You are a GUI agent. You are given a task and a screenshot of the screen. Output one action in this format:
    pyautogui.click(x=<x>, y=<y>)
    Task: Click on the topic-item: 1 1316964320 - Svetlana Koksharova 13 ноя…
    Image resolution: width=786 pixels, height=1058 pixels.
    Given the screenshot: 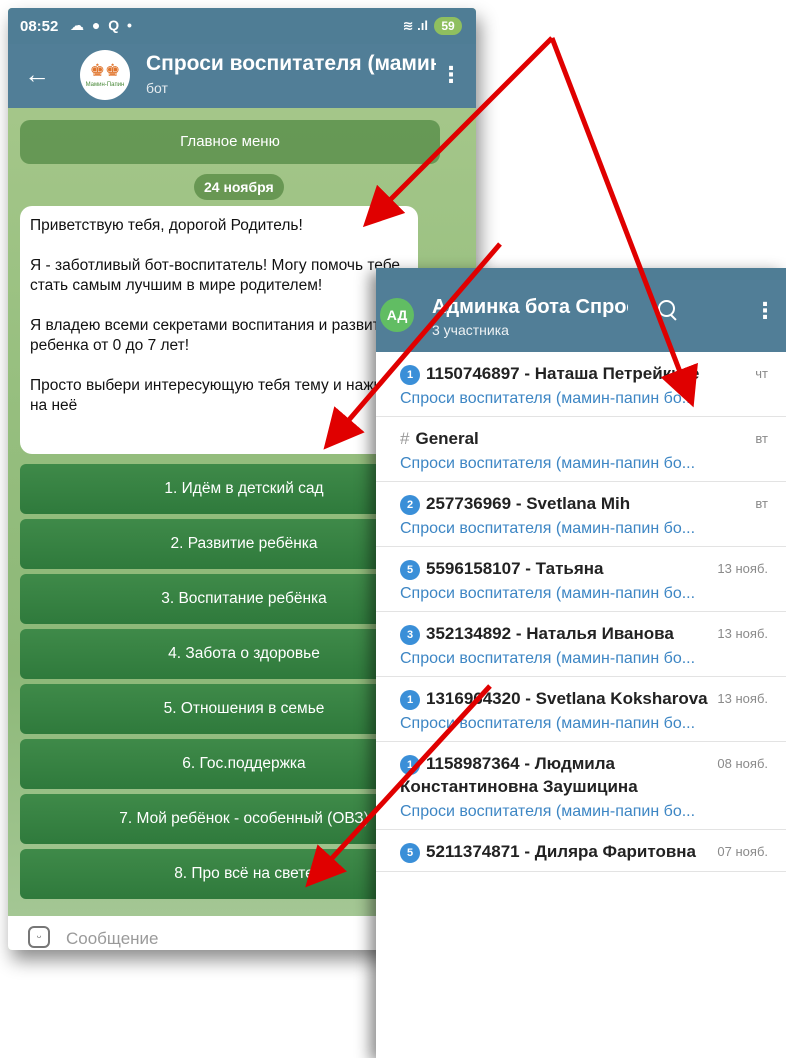 What is the action you would take?
    pyautogui.click(x=581, y=709)
    